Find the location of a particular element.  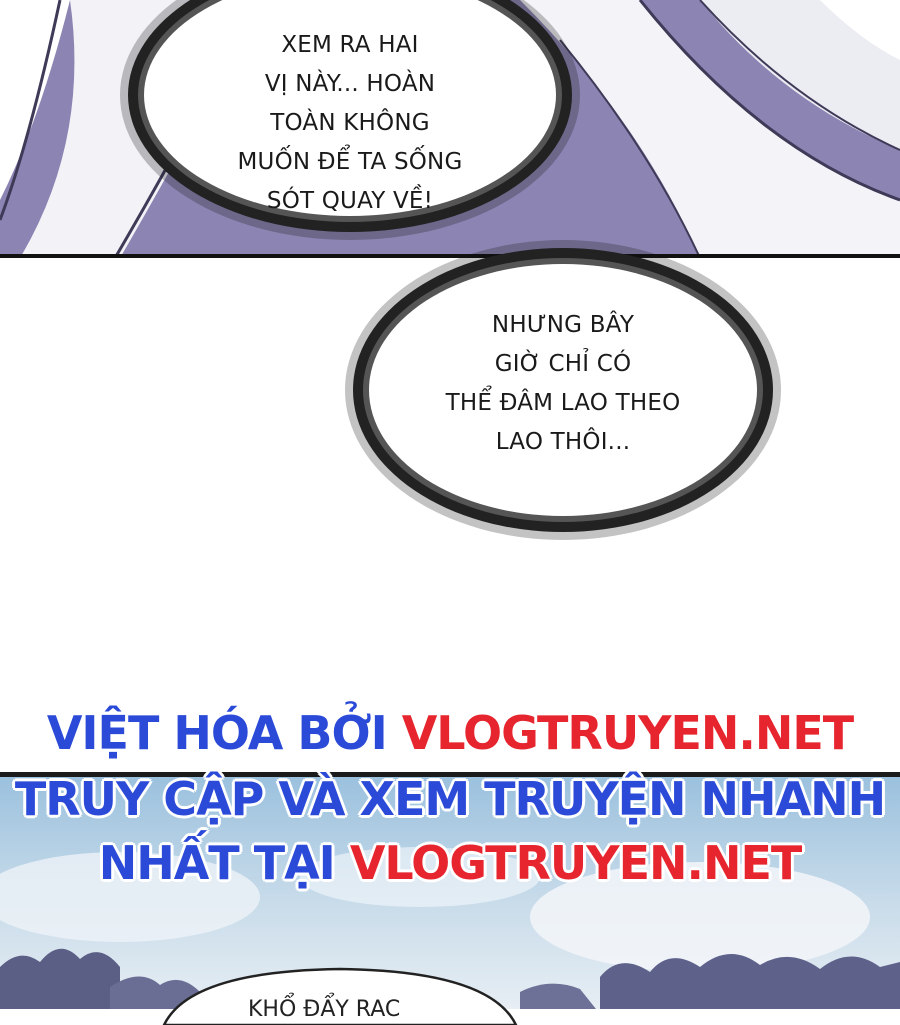

bubble-3-text: KHỔ ĐẨY RAC is located at coordinates (324, 1009).